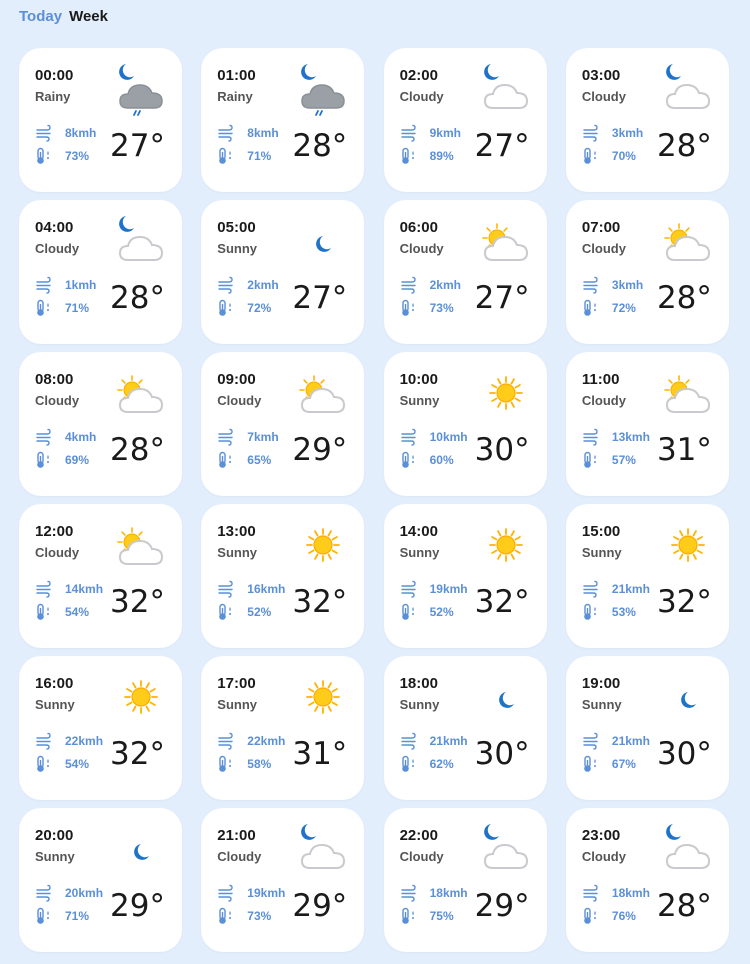  I want to click on humidity-row: 72%, so click(244, 308).